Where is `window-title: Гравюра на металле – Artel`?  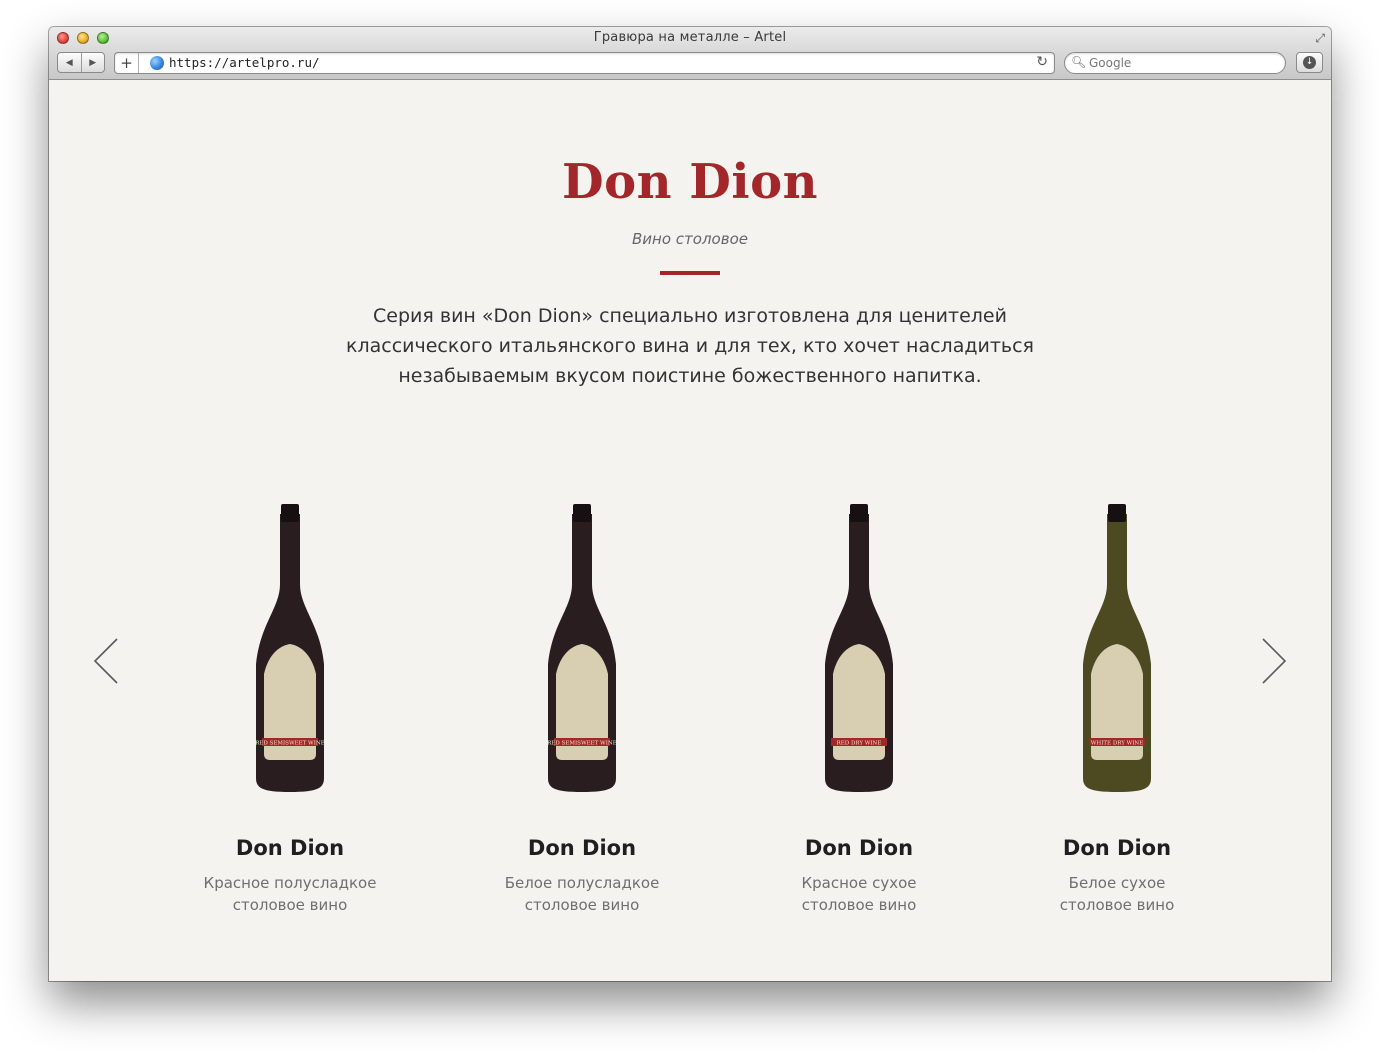
window-title: Гравюра на металле – Artel is located at coordinates (690, 37).